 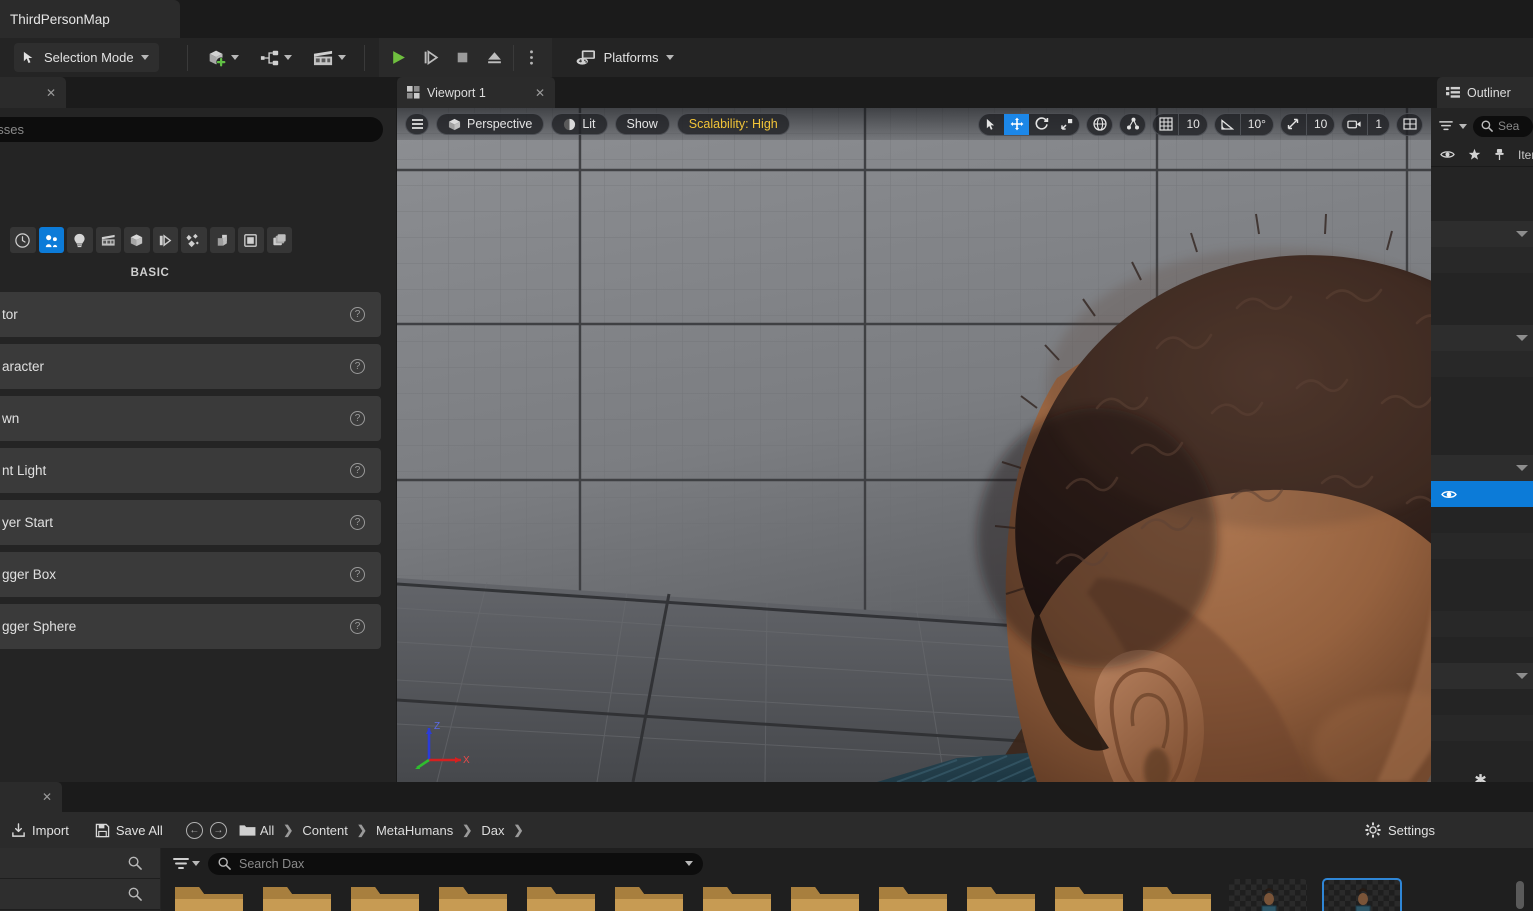 I want to click on breadcrumb-item-all: All, so click(x=267, y=830).